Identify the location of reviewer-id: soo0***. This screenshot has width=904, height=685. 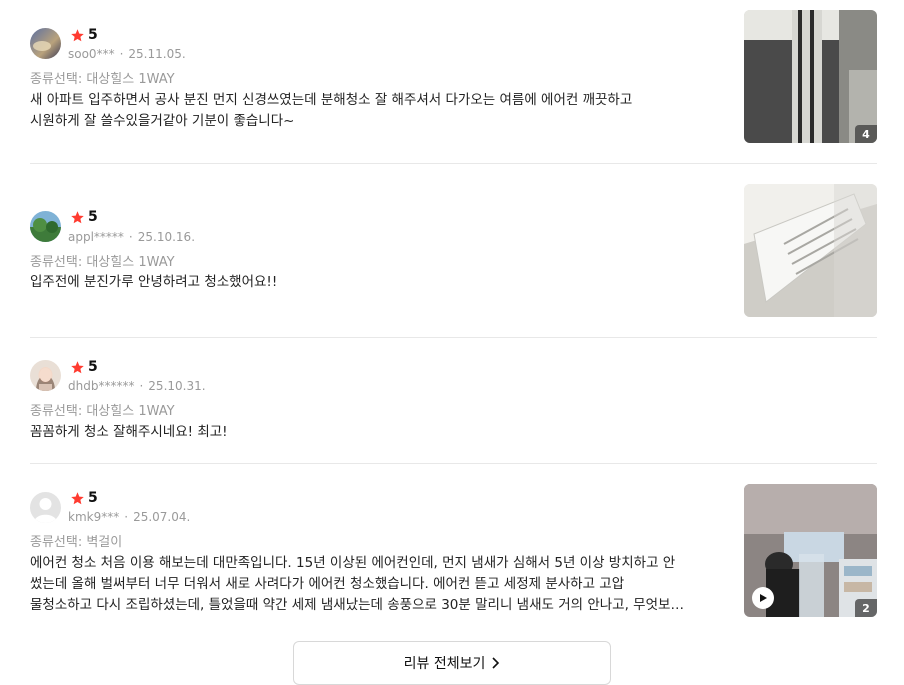
(91, 54).